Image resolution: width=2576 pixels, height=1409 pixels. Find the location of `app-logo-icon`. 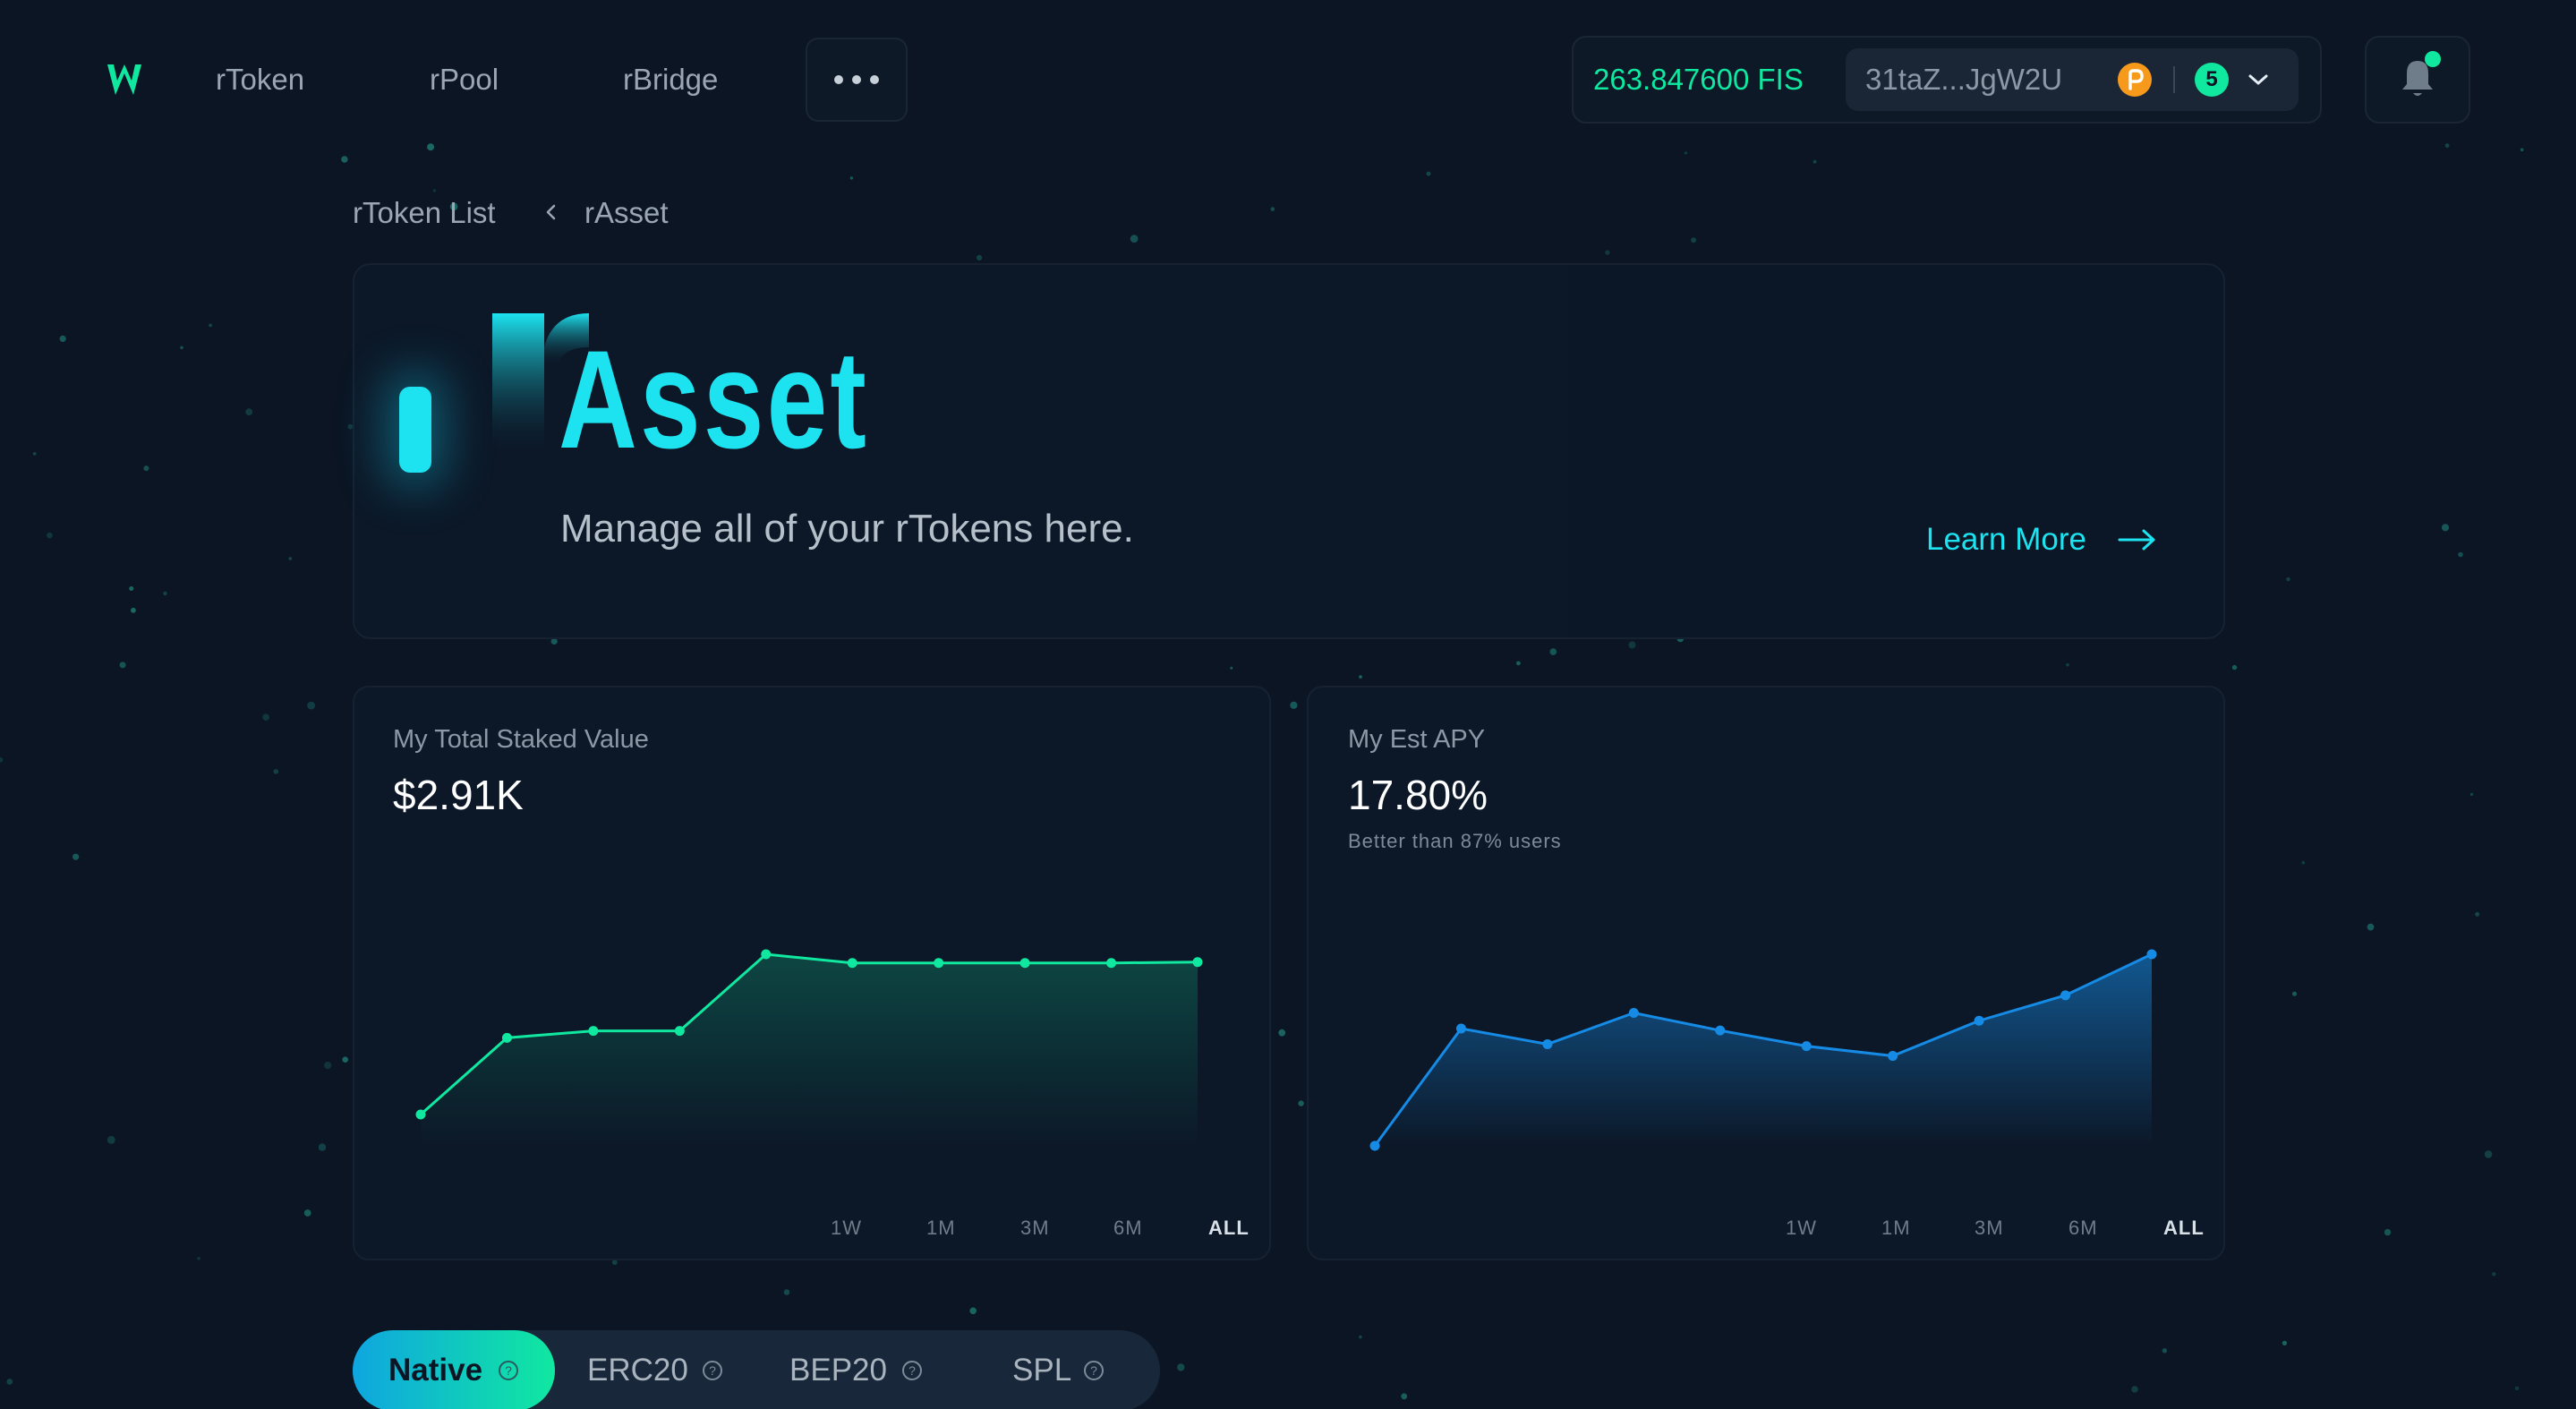

app-logo-icon is located at coordinates (124, 80).